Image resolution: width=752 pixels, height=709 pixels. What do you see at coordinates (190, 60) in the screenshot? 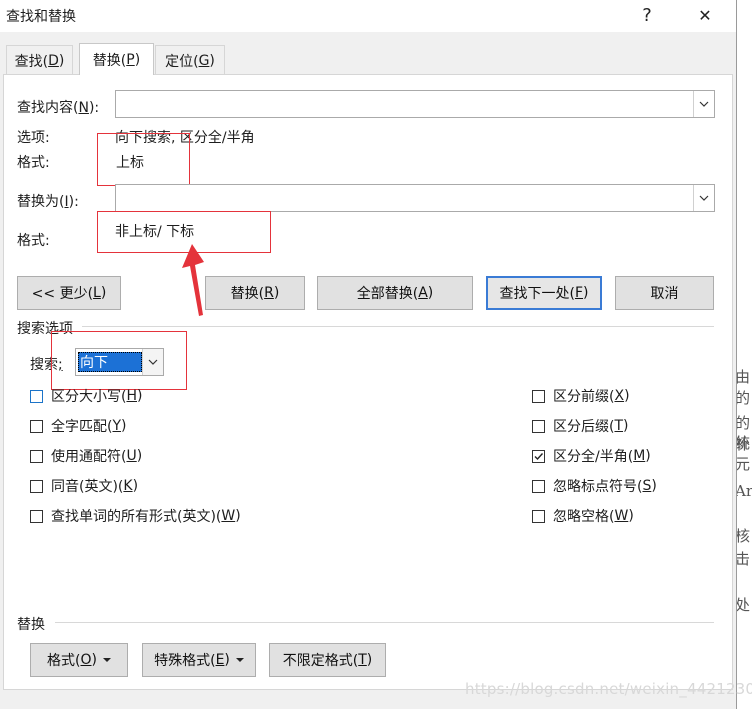
I see `tab-goto: 定位(G)` at bounding box center [190, 60].